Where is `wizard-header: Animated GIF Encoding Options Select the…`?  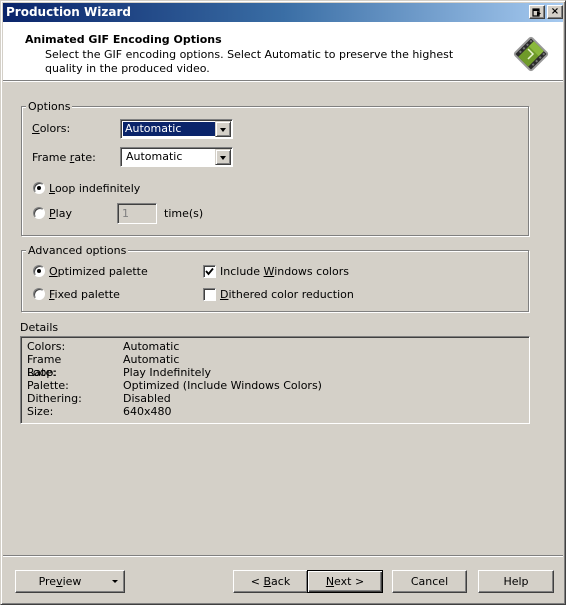 wizard-header: Animated GIF Encoding Options Select the… is located at coordinates (283, 51).